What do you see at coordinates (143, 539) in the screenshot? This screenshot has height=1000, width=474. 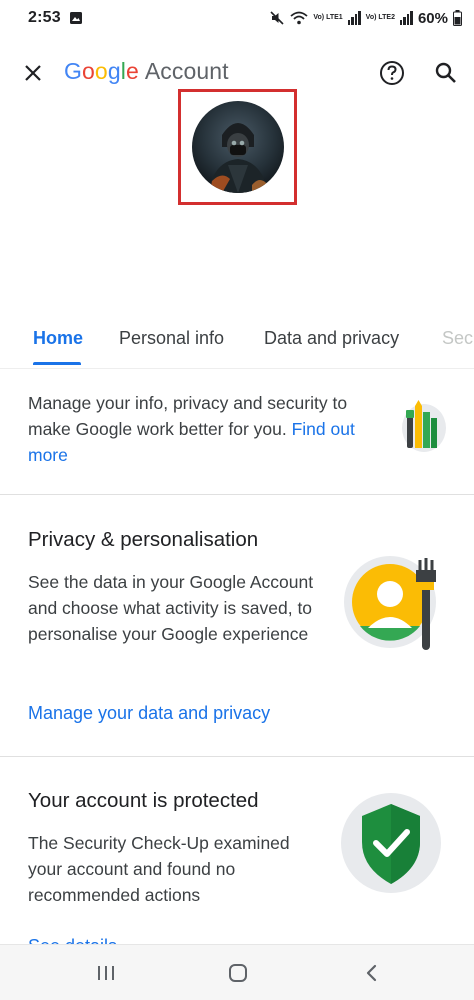 I see `privacy-title: Privacy & personalisation` at bounding box center [143, 539].